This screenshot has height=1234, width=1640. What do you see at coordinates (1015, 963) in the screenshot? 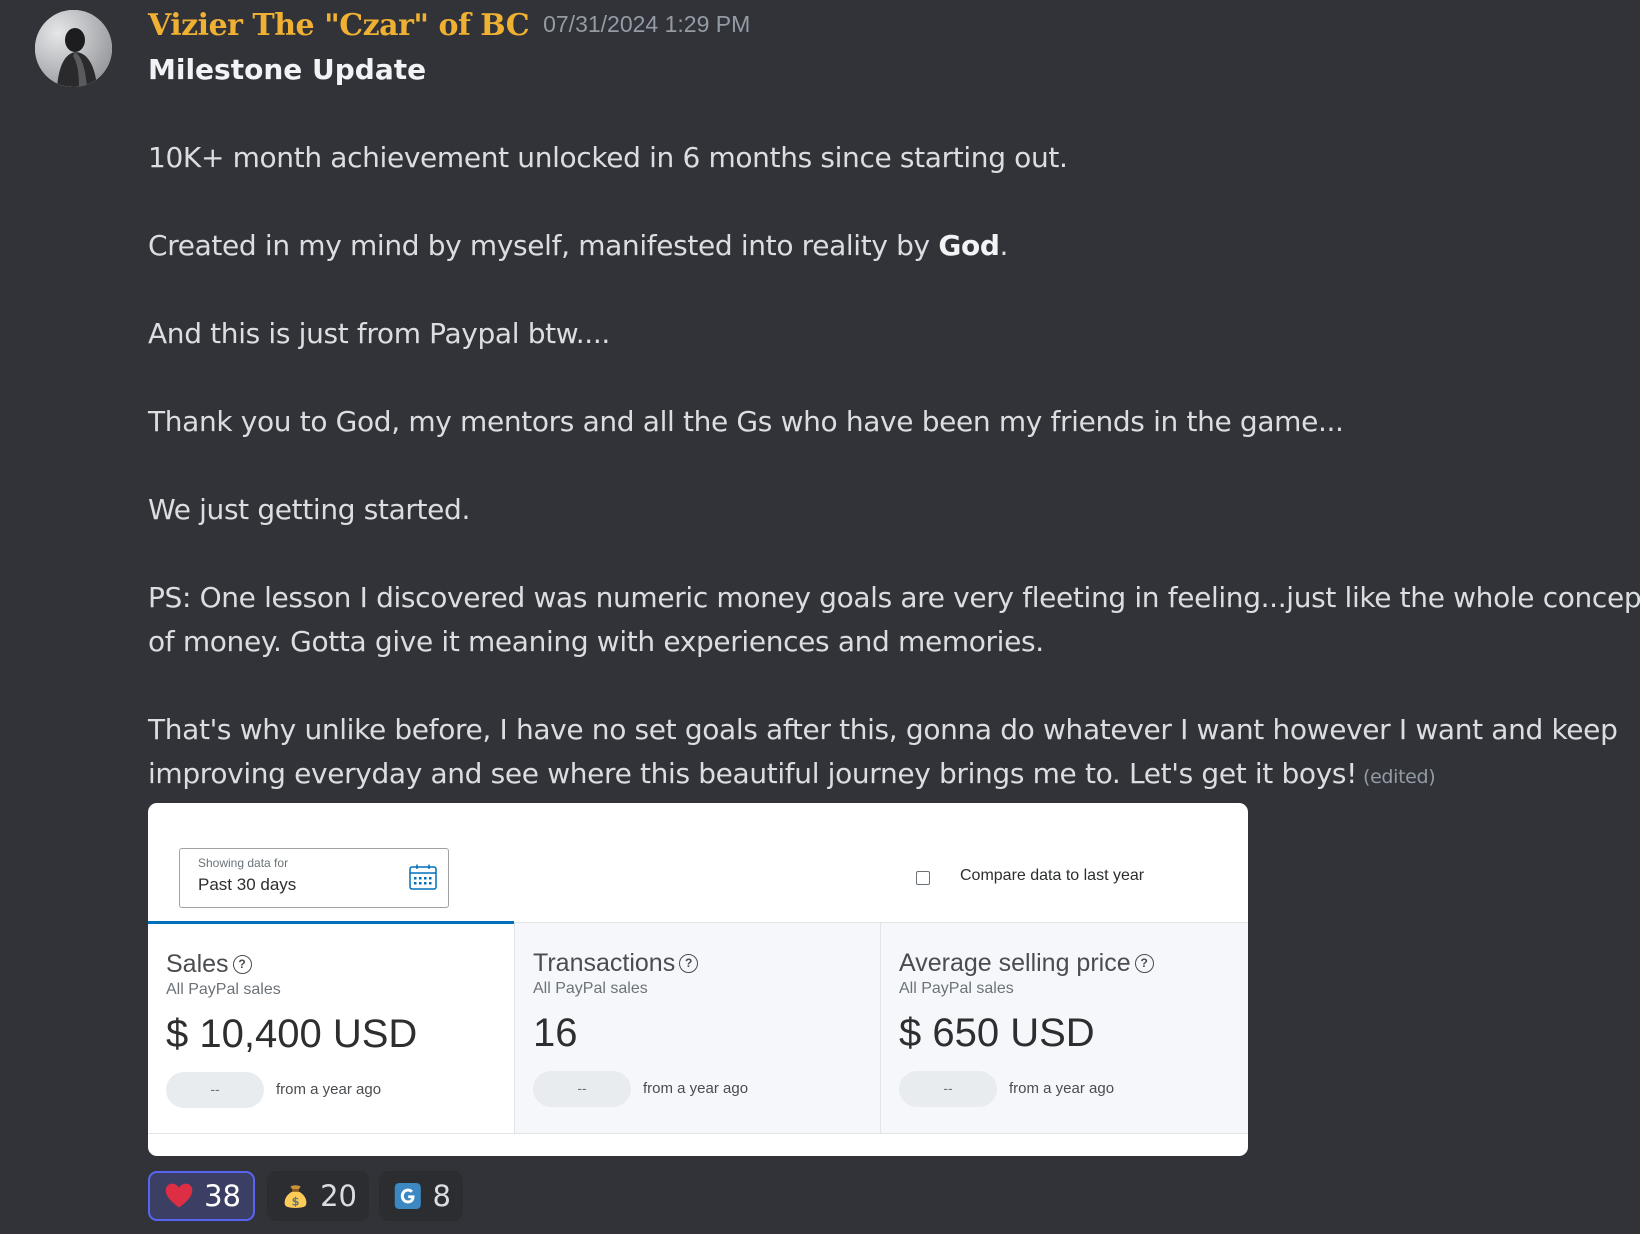
I see `panel-title-text: Average selling price` at bounding box center [1015, 963].